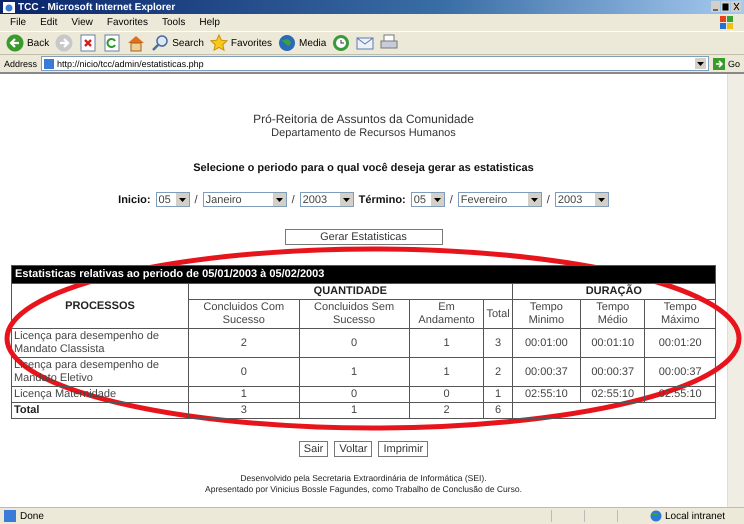 The width and height of the screenshot is (744, 524). I want to click on toolbar-button: Media, so click(302, 43).